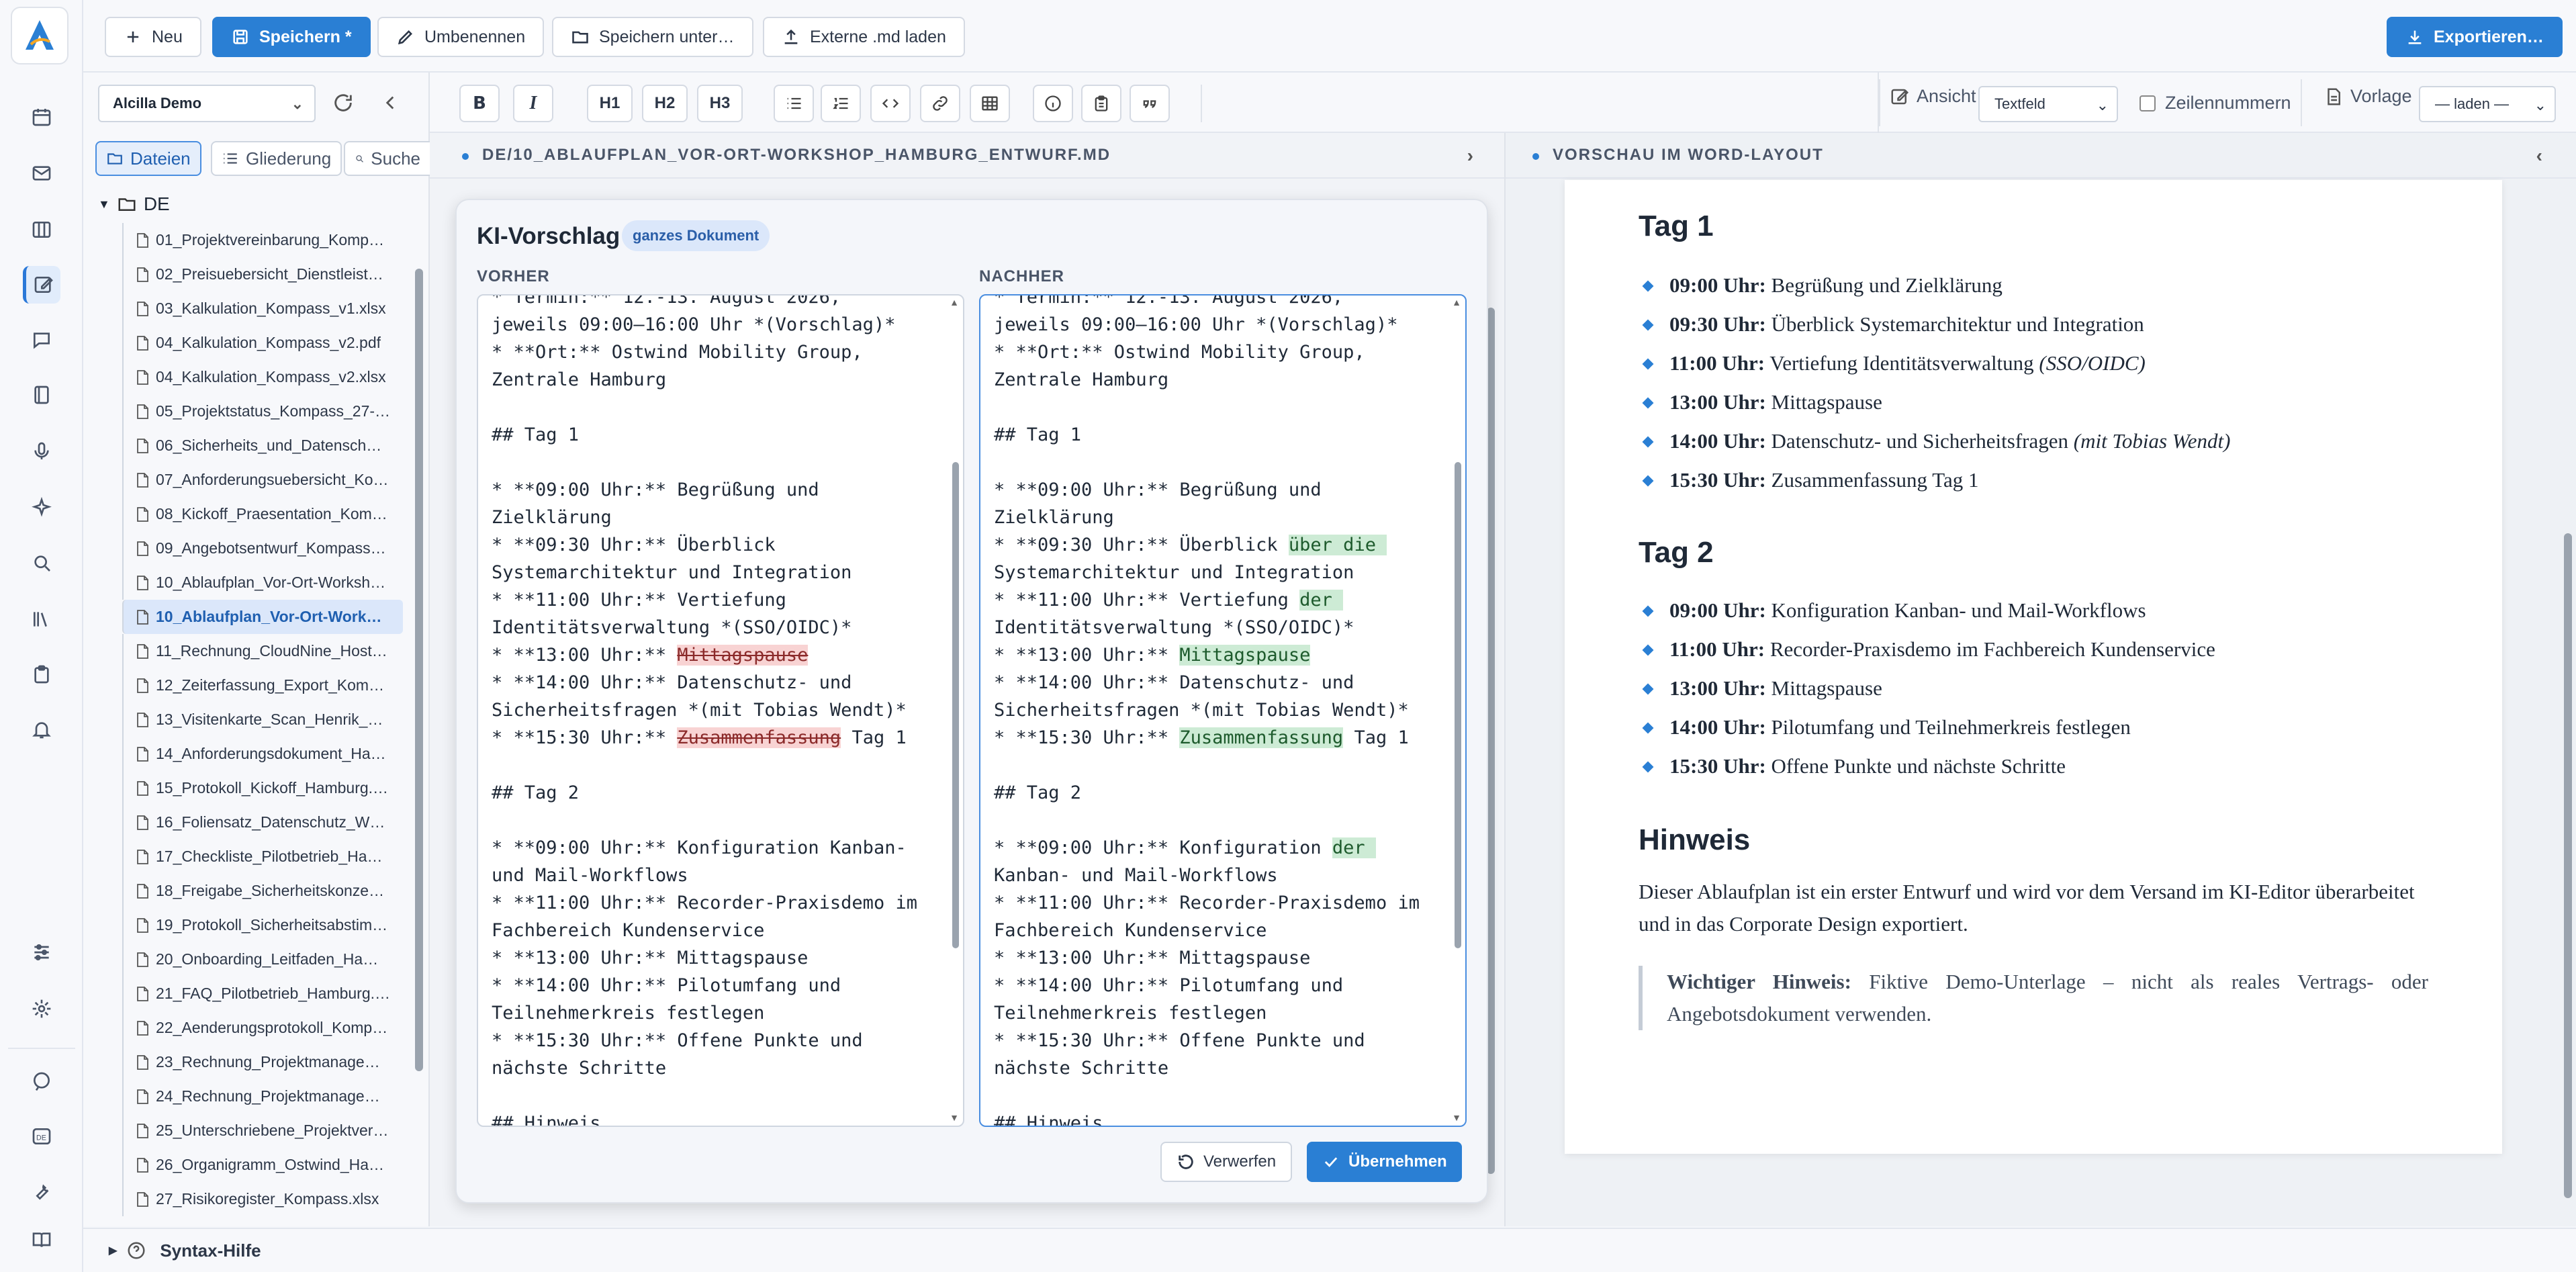 The width and height of the screenshot is (2576, 1272). I want to click on search-icon, so click(41, 563).